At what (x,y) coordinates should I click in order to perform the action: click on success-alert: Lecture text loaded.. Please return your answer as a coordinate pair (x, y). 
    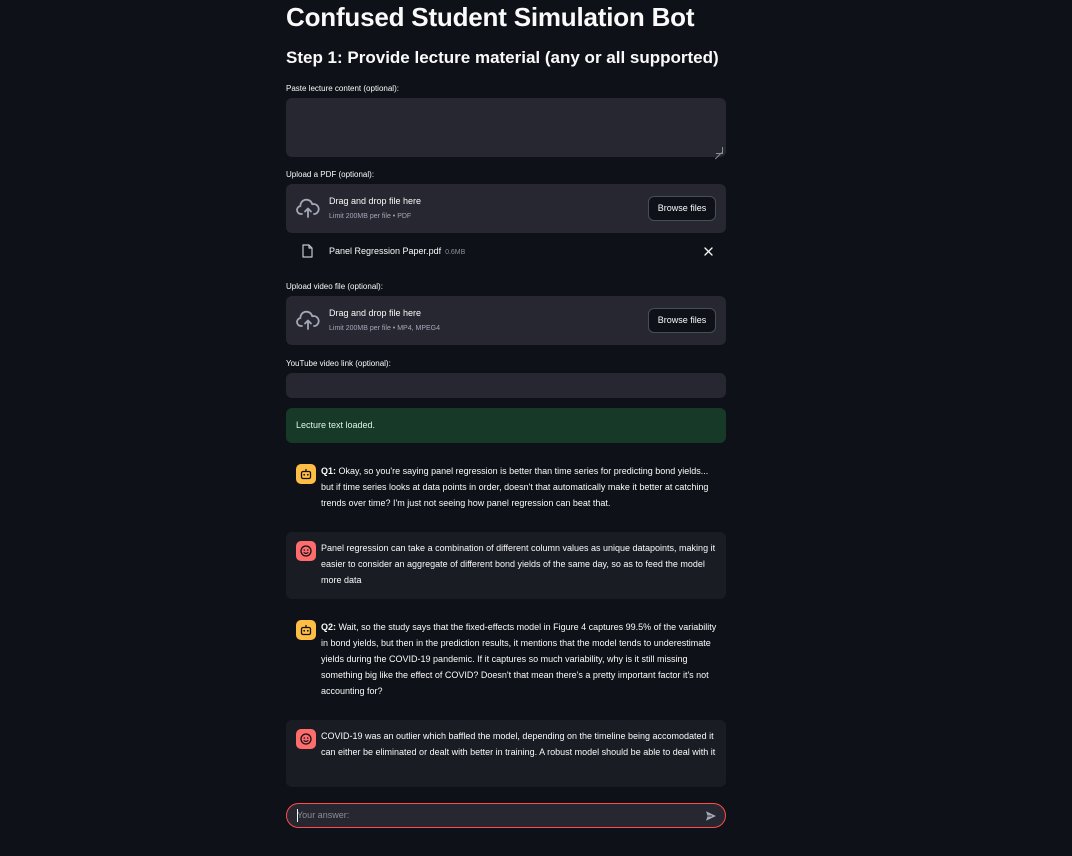
    Looking at the image, I should click on (506, 425).